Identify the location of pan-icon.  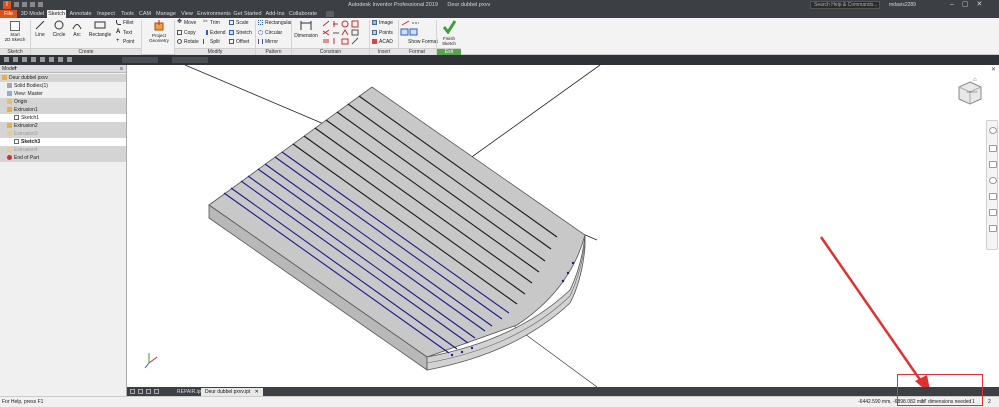
(993, 148).